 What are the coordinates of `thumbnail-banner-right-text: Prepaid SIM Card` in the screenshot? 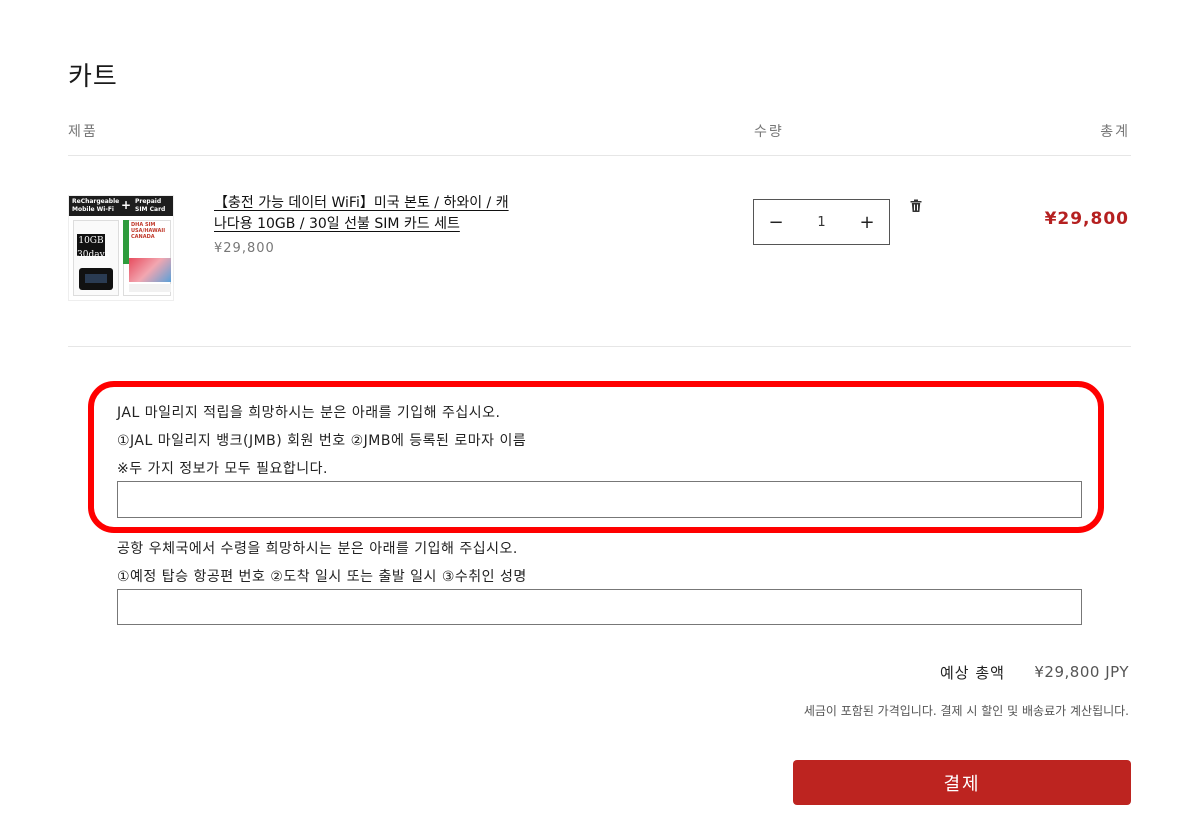 It's located at (150, 205).